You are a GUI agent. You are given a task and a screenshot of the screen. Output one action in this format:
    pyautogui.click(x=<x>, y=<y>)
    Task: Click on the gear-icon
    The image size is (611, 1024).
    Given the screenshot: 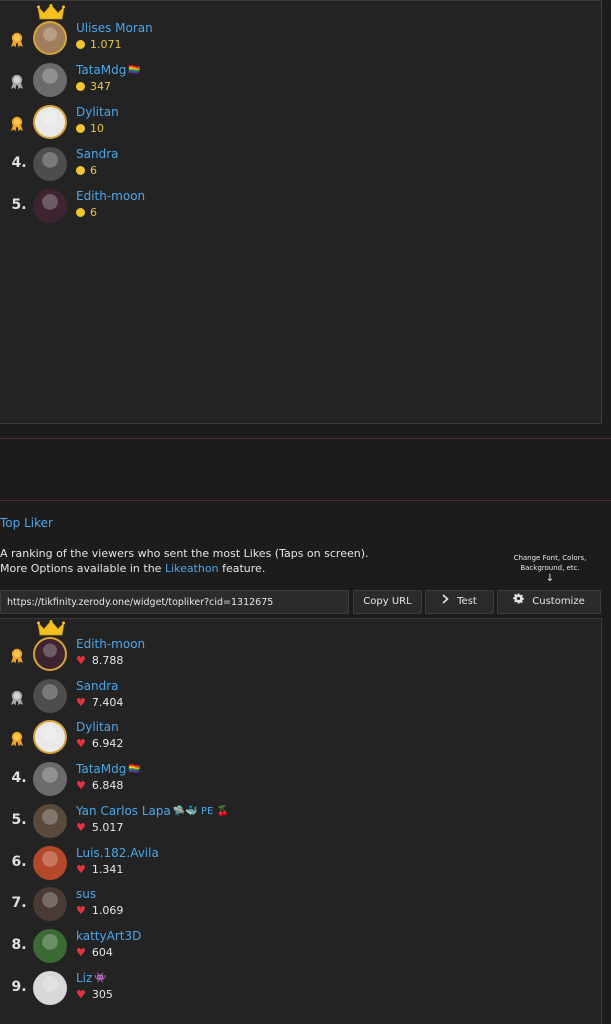 What is the action you would take?
    pyautogui.click(x=519, y=602)
    